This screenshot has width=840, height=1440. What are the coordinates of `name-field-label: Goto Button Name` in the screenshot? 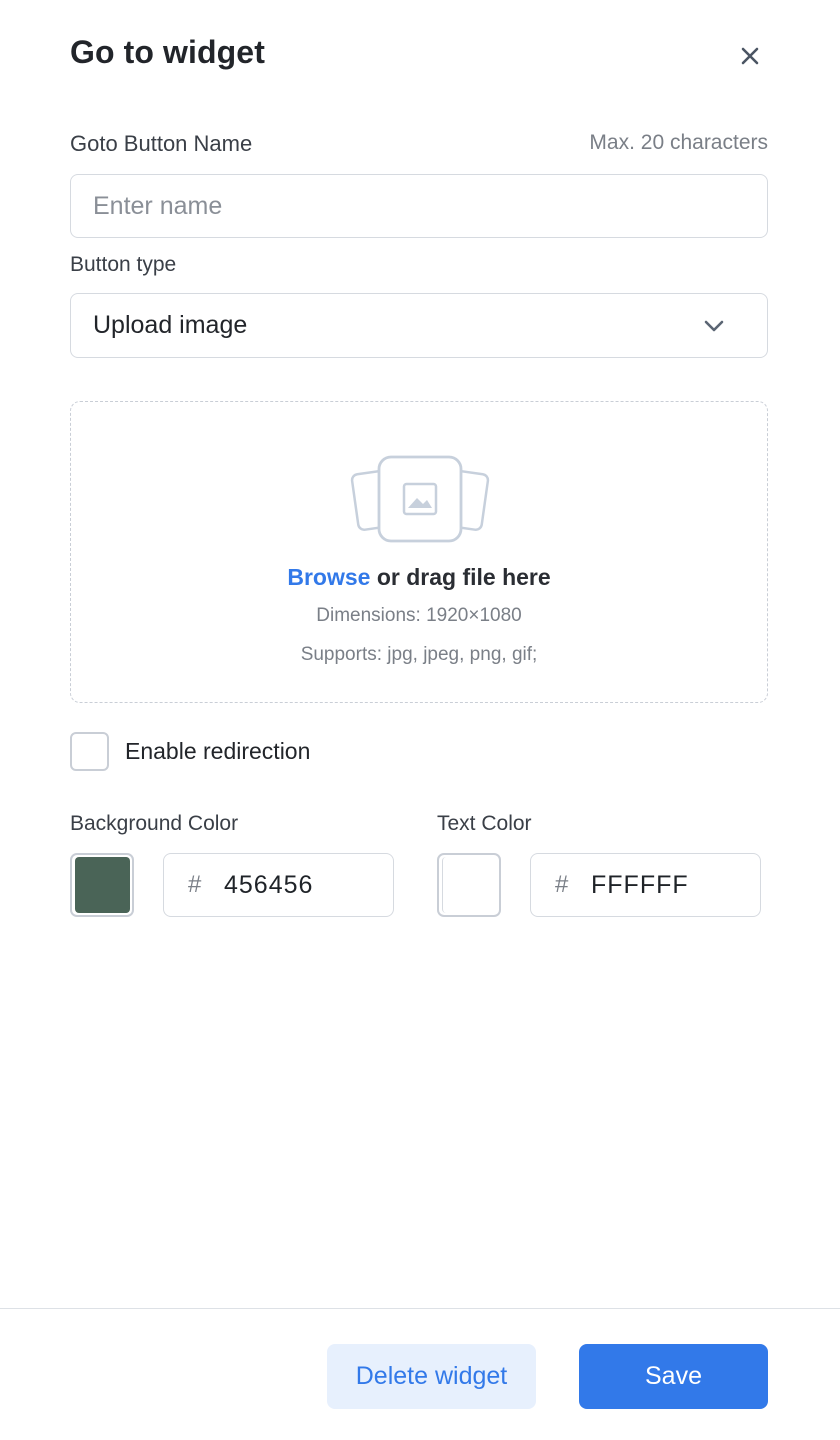 It's located at (161, 143).